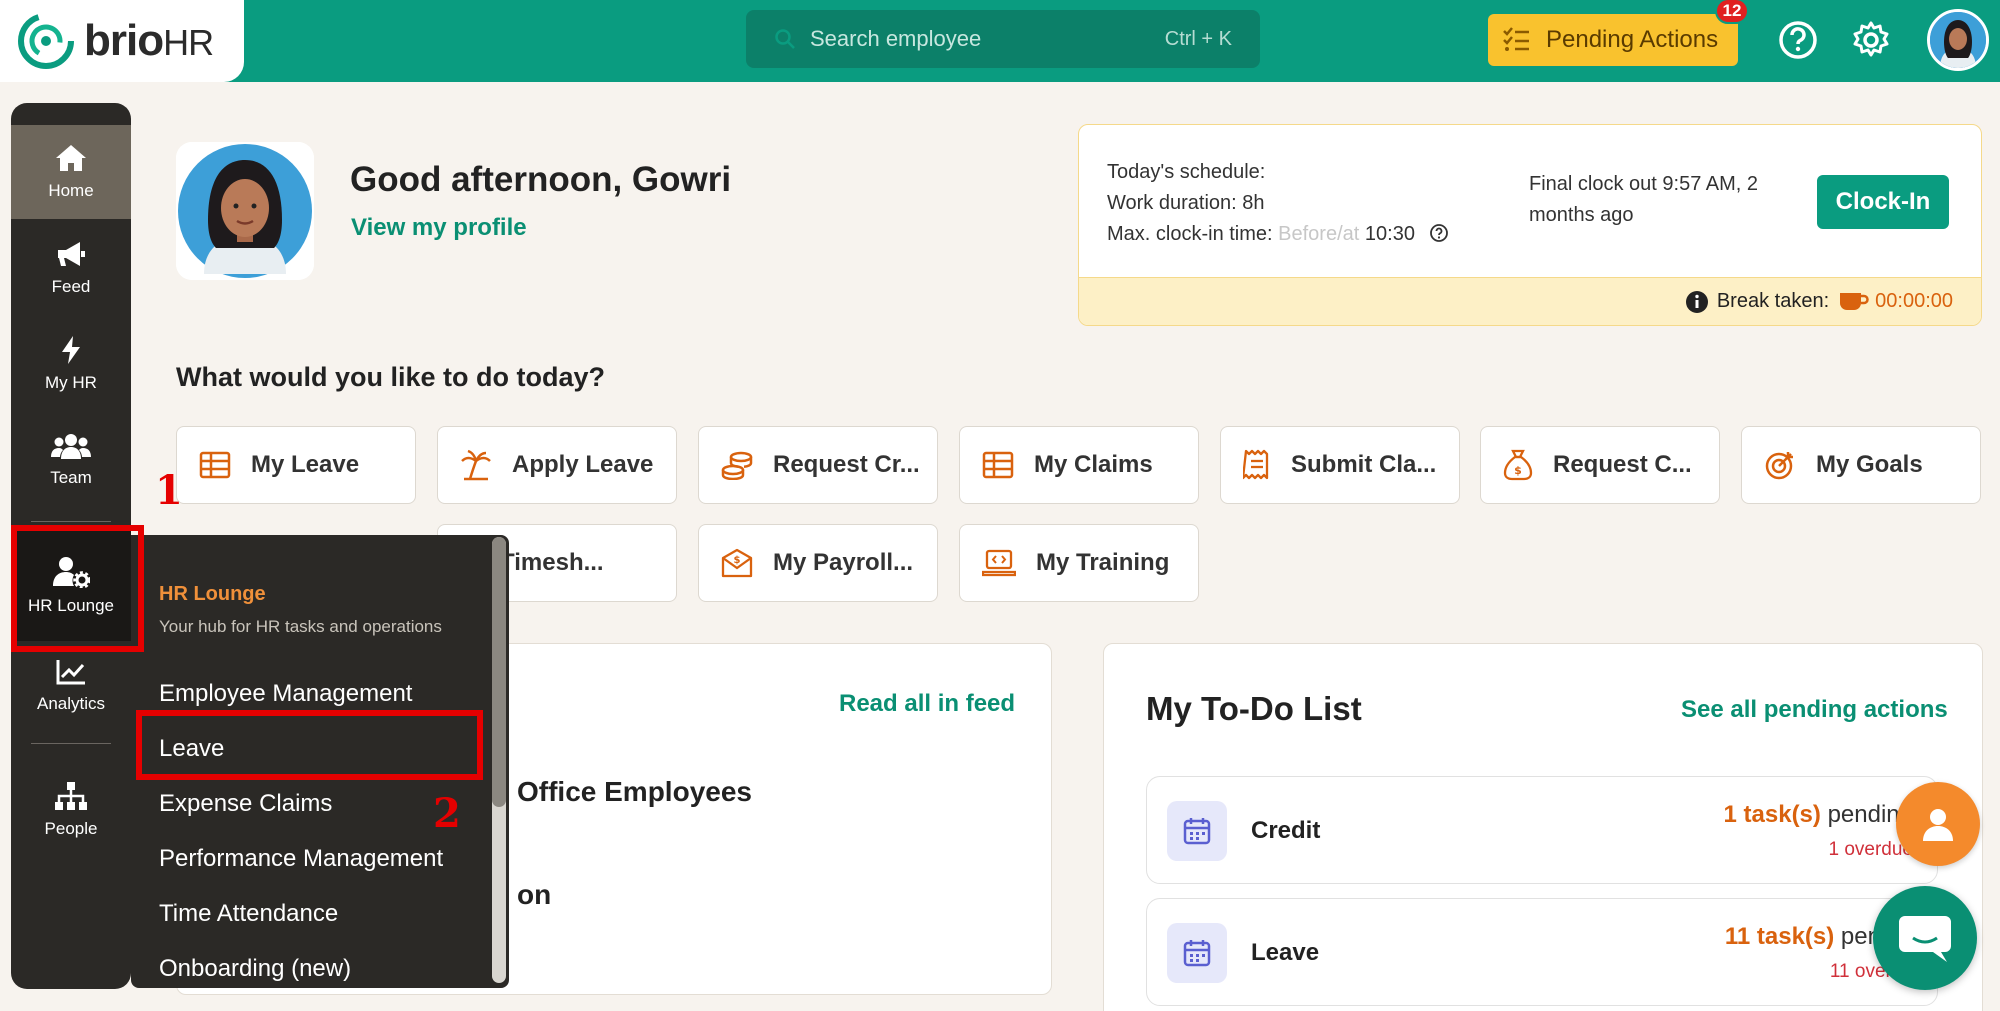 The image size is (2000, 1011). Describe the element at coordinates (1254, 708) in the screenshot. I see `todo-title: My To-Do List` at that location.